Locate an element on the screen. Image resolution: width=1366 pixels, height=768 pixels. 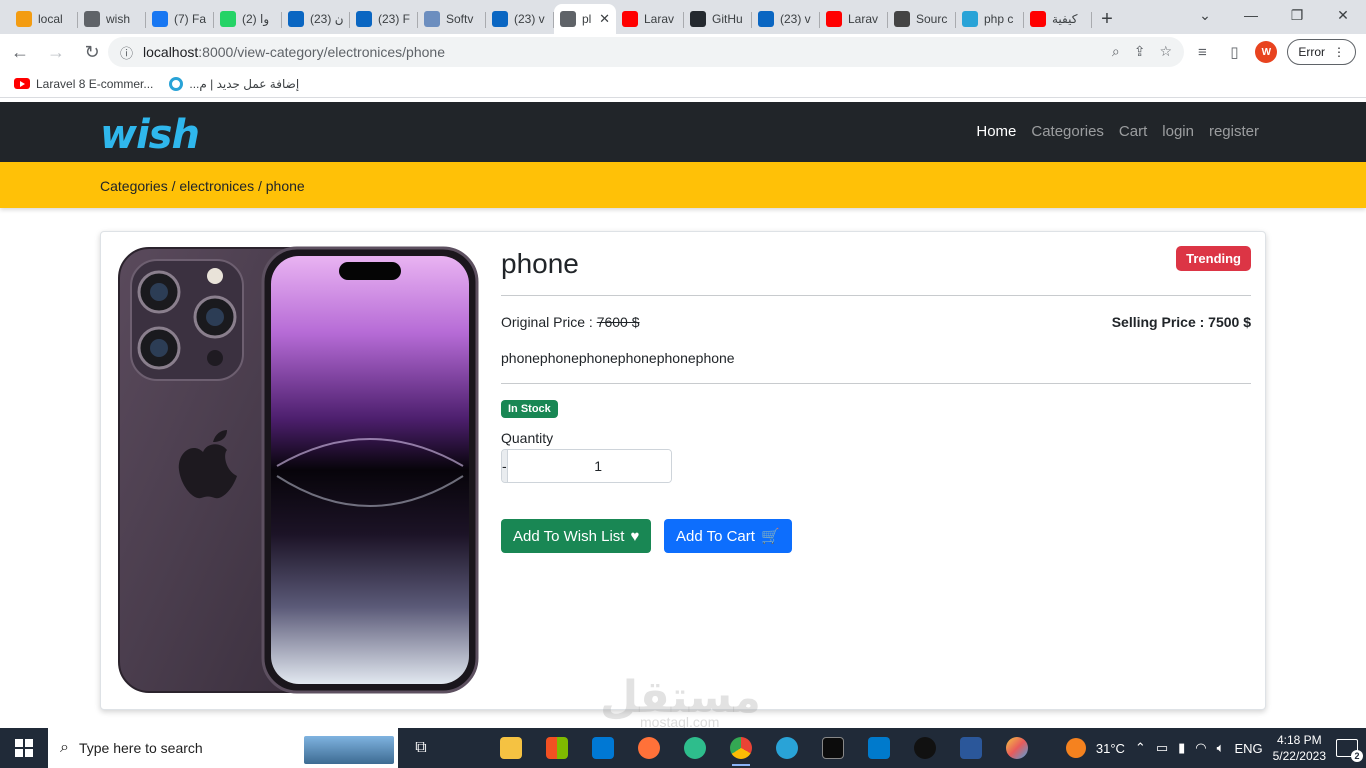
zoom-icon: ⌕ is located at coordinates (1116, 51).